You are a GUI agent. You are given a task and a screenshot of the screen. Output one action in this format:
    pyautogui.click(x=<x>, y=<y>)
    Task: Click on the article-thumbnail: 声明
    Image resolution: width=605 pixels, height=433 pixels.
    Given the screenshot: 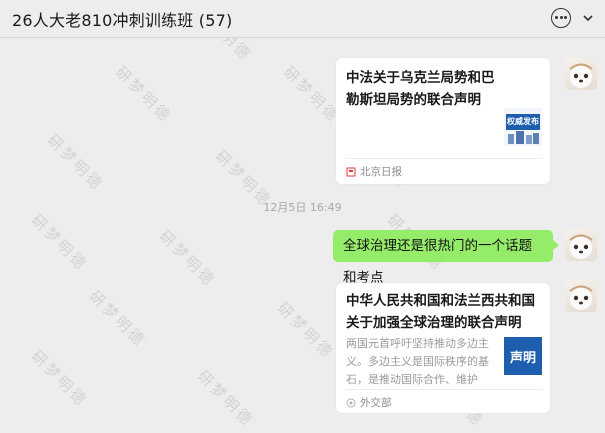 What is the action you would take?
    pyautogui.click(x=523, y=356)
    